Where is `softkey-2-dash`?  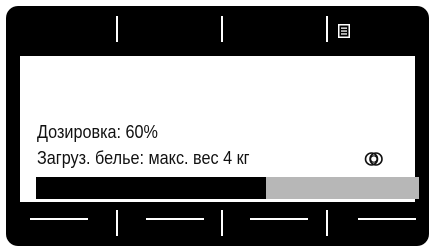
softkey-2-dash is located at coordinates (175, 219).